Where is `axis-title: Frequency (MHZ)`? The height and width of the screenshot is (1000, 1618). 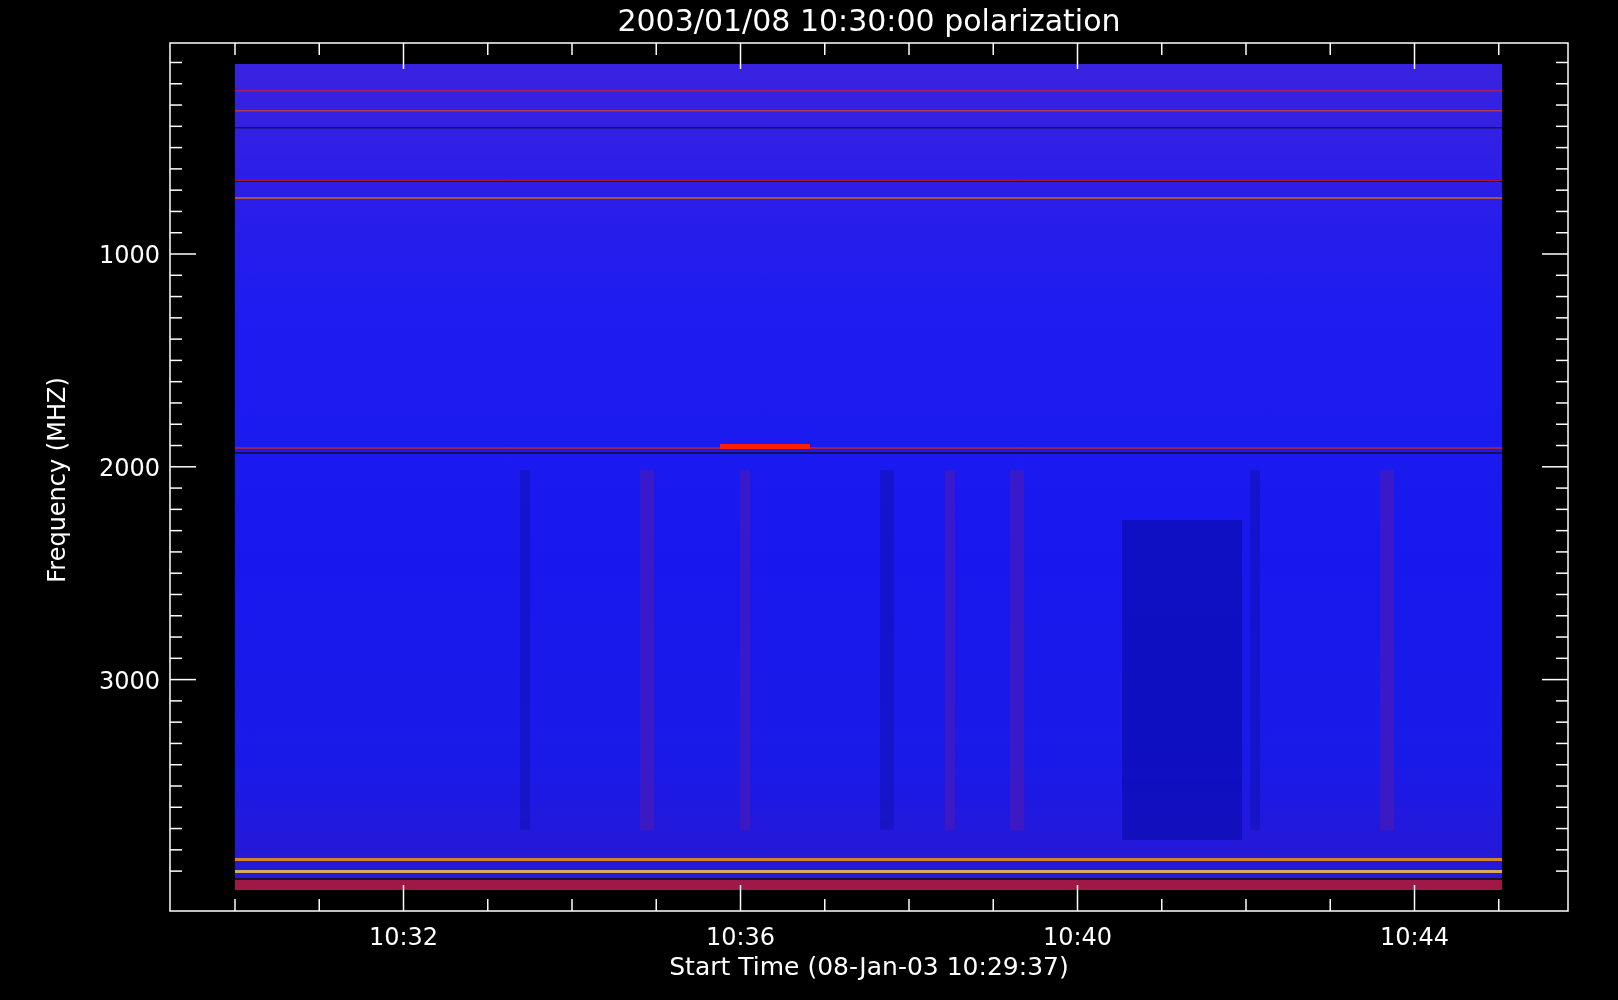 axis-title: Frequency (MHZ) is located at coordinates (57, 480).